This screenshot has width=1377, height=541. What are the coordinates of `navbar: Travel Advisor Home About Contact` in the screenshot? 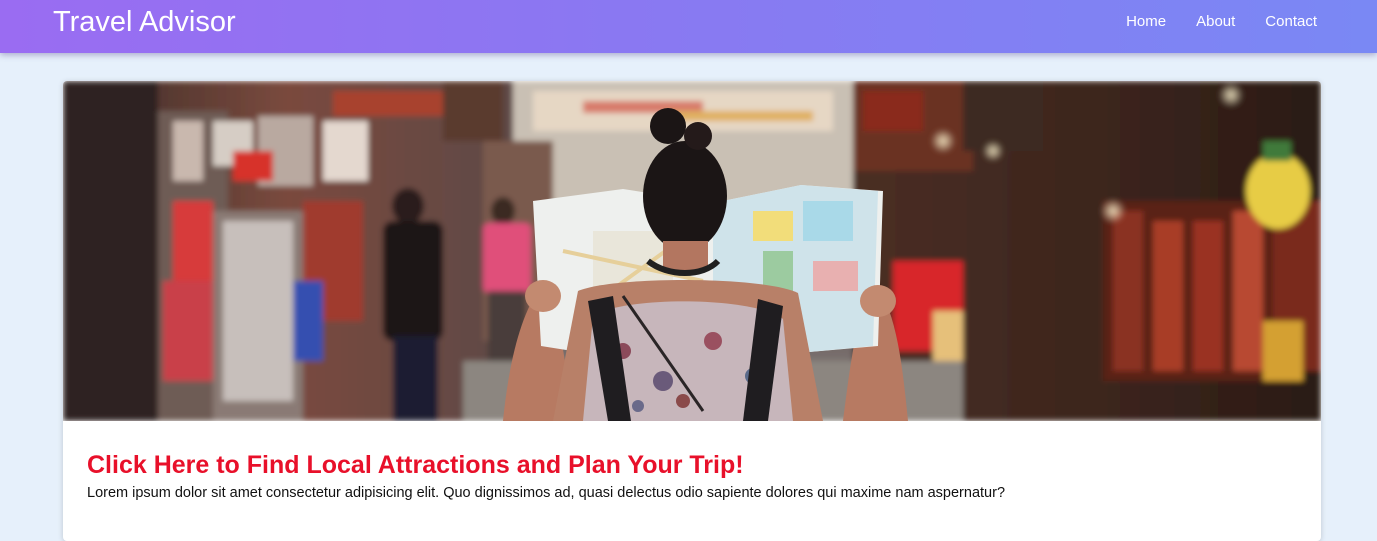 It's located at (688, 26).